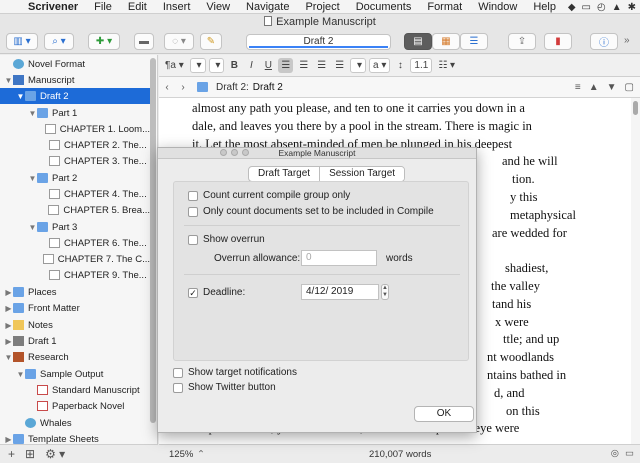 Image resolution: width=640 pixels, height=463 pixels. What do you see at coordinates (267, 7) in the screenshot?
I see `menu-navigate: Navigate` at bounding box center [267, 7].